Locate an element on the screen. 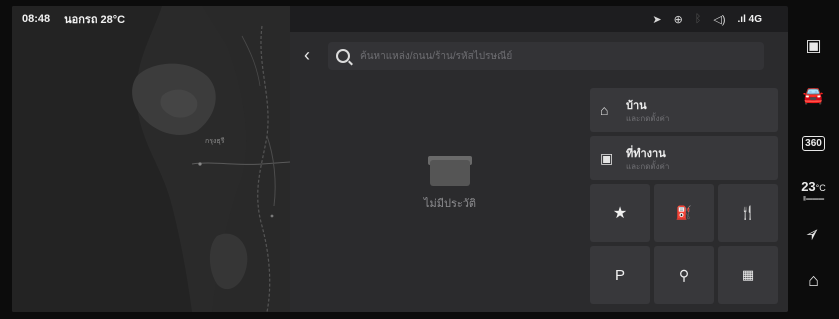 Image resolution: width=839 pixels, height=319 pixels. apps-button: ▣ is located at coordinates (813, 46).